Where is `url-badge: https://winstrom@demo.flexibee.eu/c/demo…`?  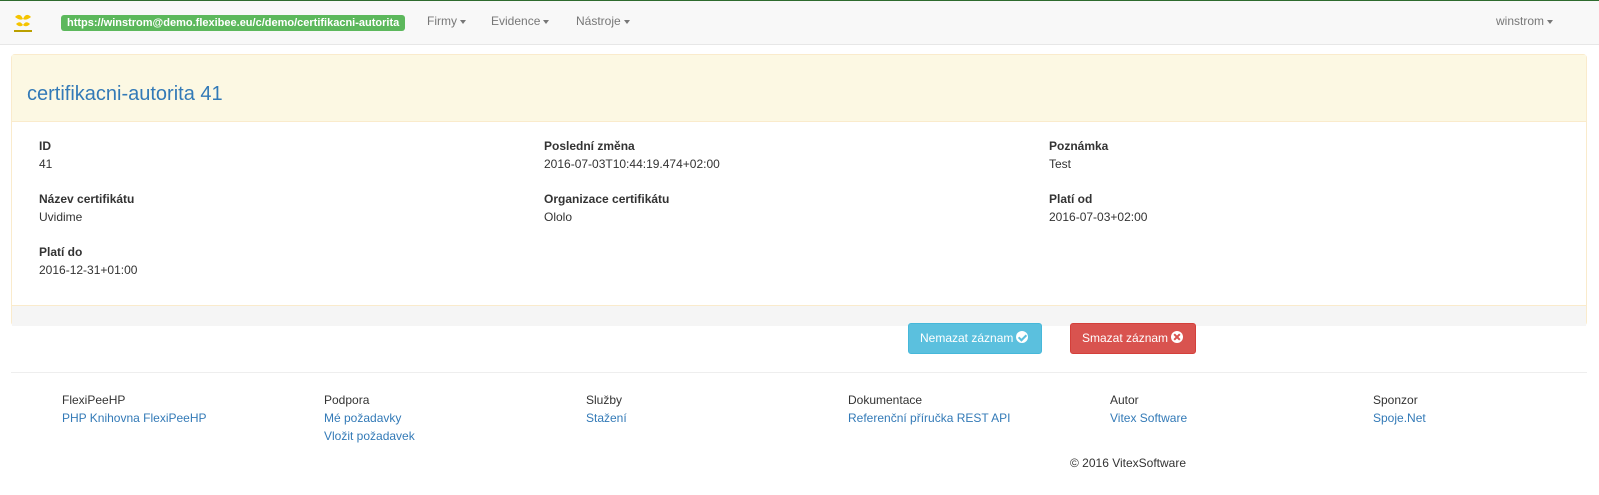 url-badge: https://winstrom@demo.flexibee.eu/c/demo… is located at coordinates (233, 23).